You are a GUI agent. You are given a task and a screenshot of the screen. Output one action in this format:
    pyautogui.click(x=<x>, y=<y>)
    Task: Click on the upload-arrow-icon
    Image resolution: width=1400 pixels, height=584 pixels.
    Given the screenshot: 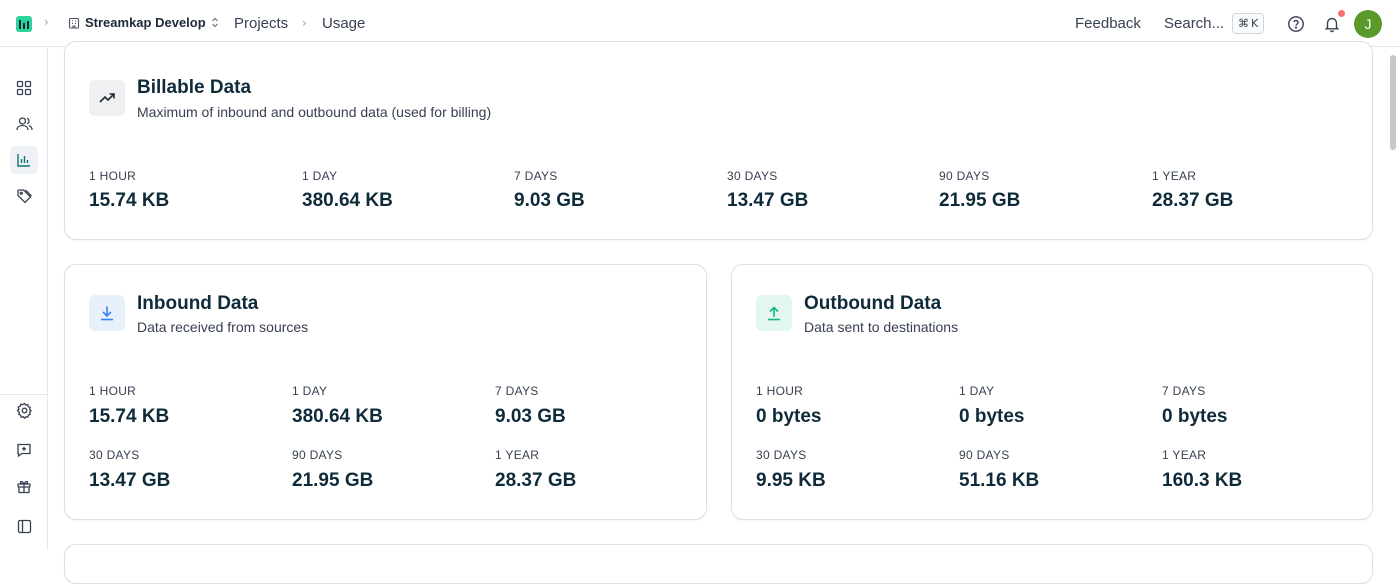 What is the action you would take?
    pyautogui.click(x=774, y=313)
    